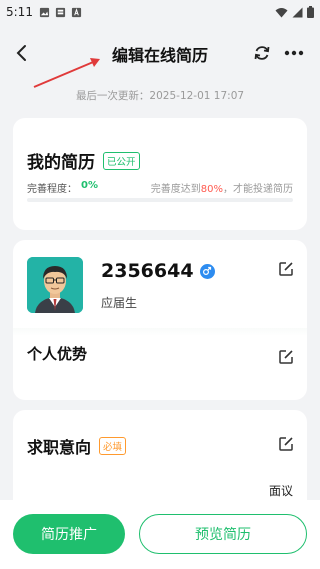 This screenshot has width=320, height=569. I want to click on more-icon, so click(294, 53).